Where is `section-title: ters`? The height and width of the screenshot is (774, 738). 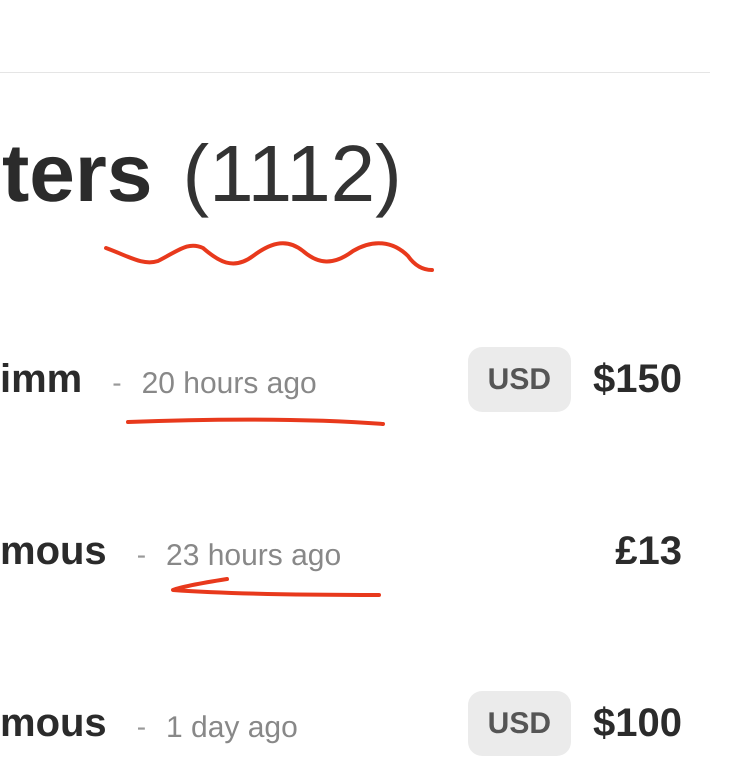 section-title: ters is located at coordinates (77, 174).